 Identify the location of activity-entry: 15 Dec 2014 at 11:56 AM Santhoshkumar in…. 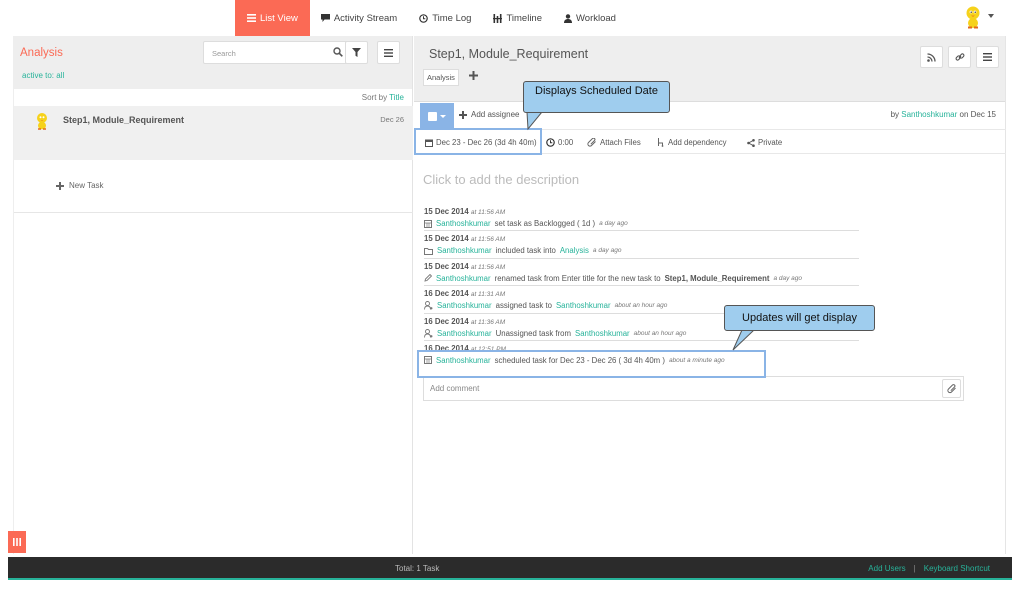
(644, 246).